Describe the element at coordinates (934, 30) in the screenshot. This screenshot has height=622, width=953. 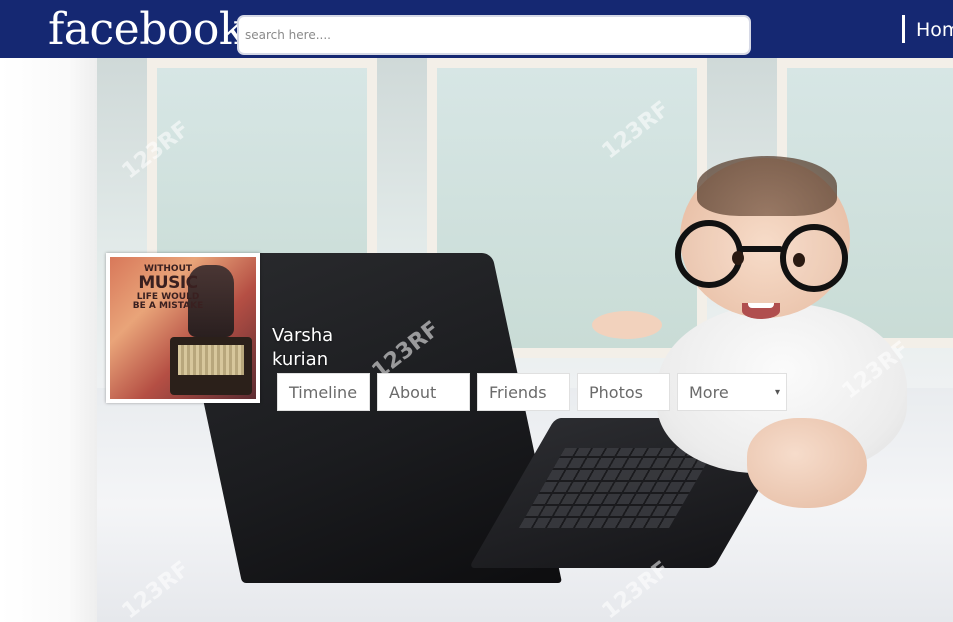
I see `nav-home-link: Hom` at that location.